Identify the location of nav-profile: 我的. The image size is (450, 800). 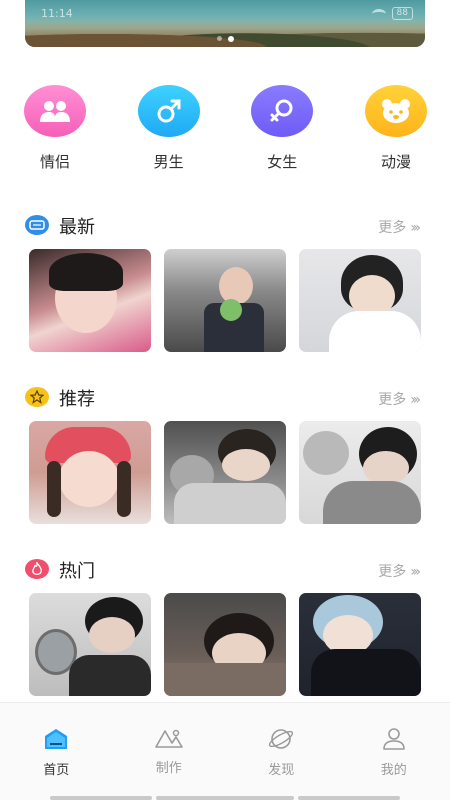
(394, 751).